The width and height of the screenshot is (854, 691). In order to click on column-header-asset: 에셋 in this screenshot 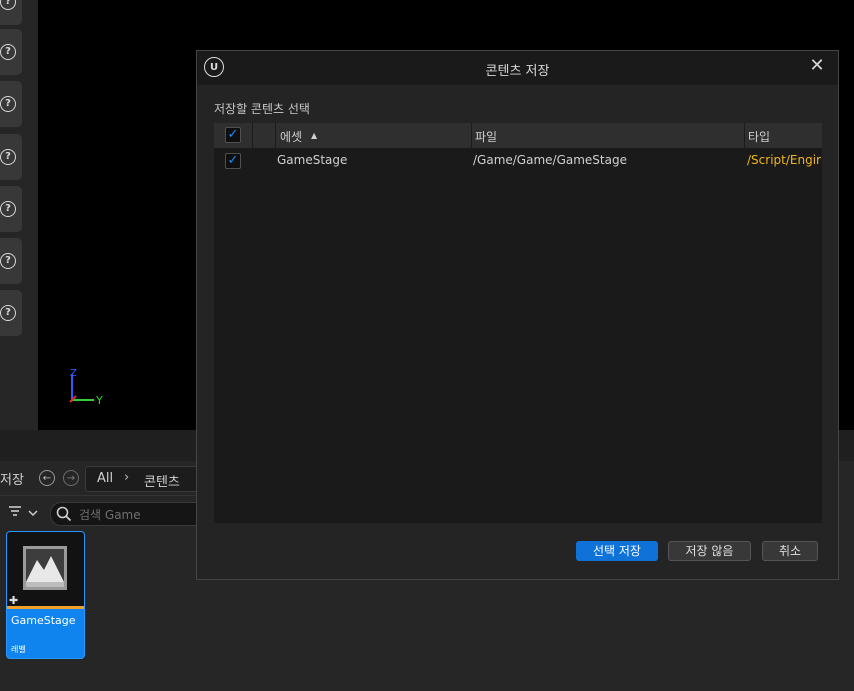, I will do `click(291, 136)`.